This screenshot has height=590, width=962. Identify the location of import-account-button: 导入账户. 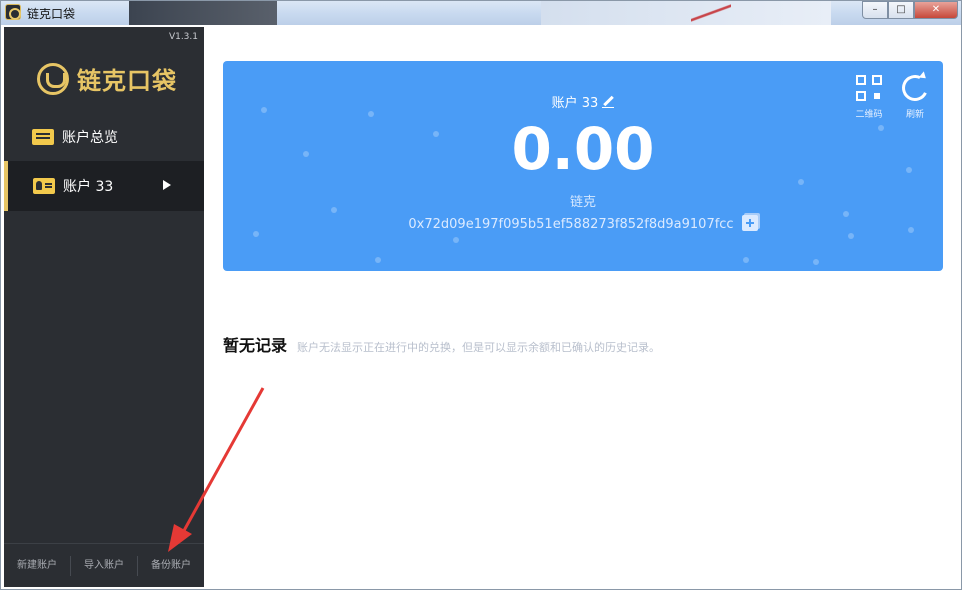
(103, 565).